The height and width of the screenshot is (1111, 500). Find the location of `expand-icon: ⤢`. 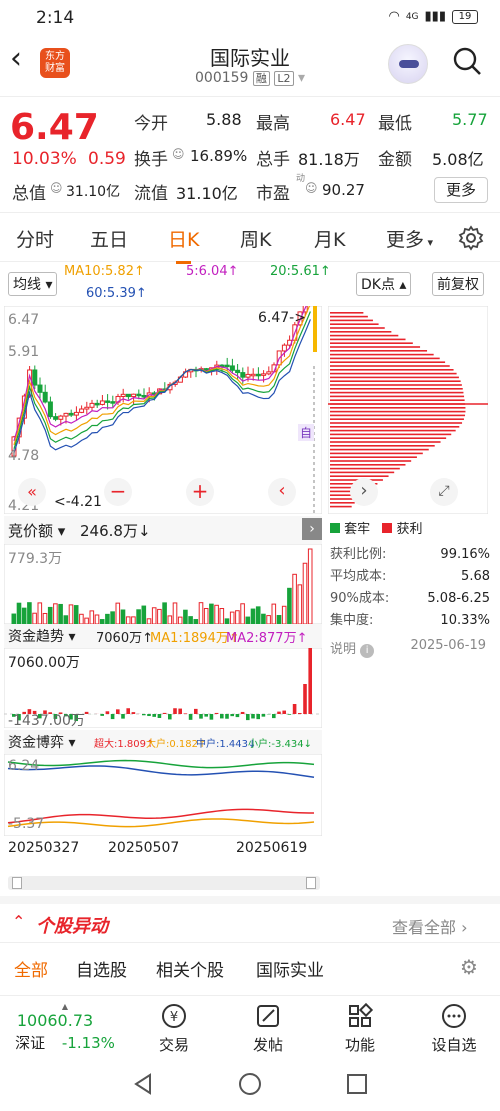

expand-icon: ⤢ is located at coordinates (444, 492).